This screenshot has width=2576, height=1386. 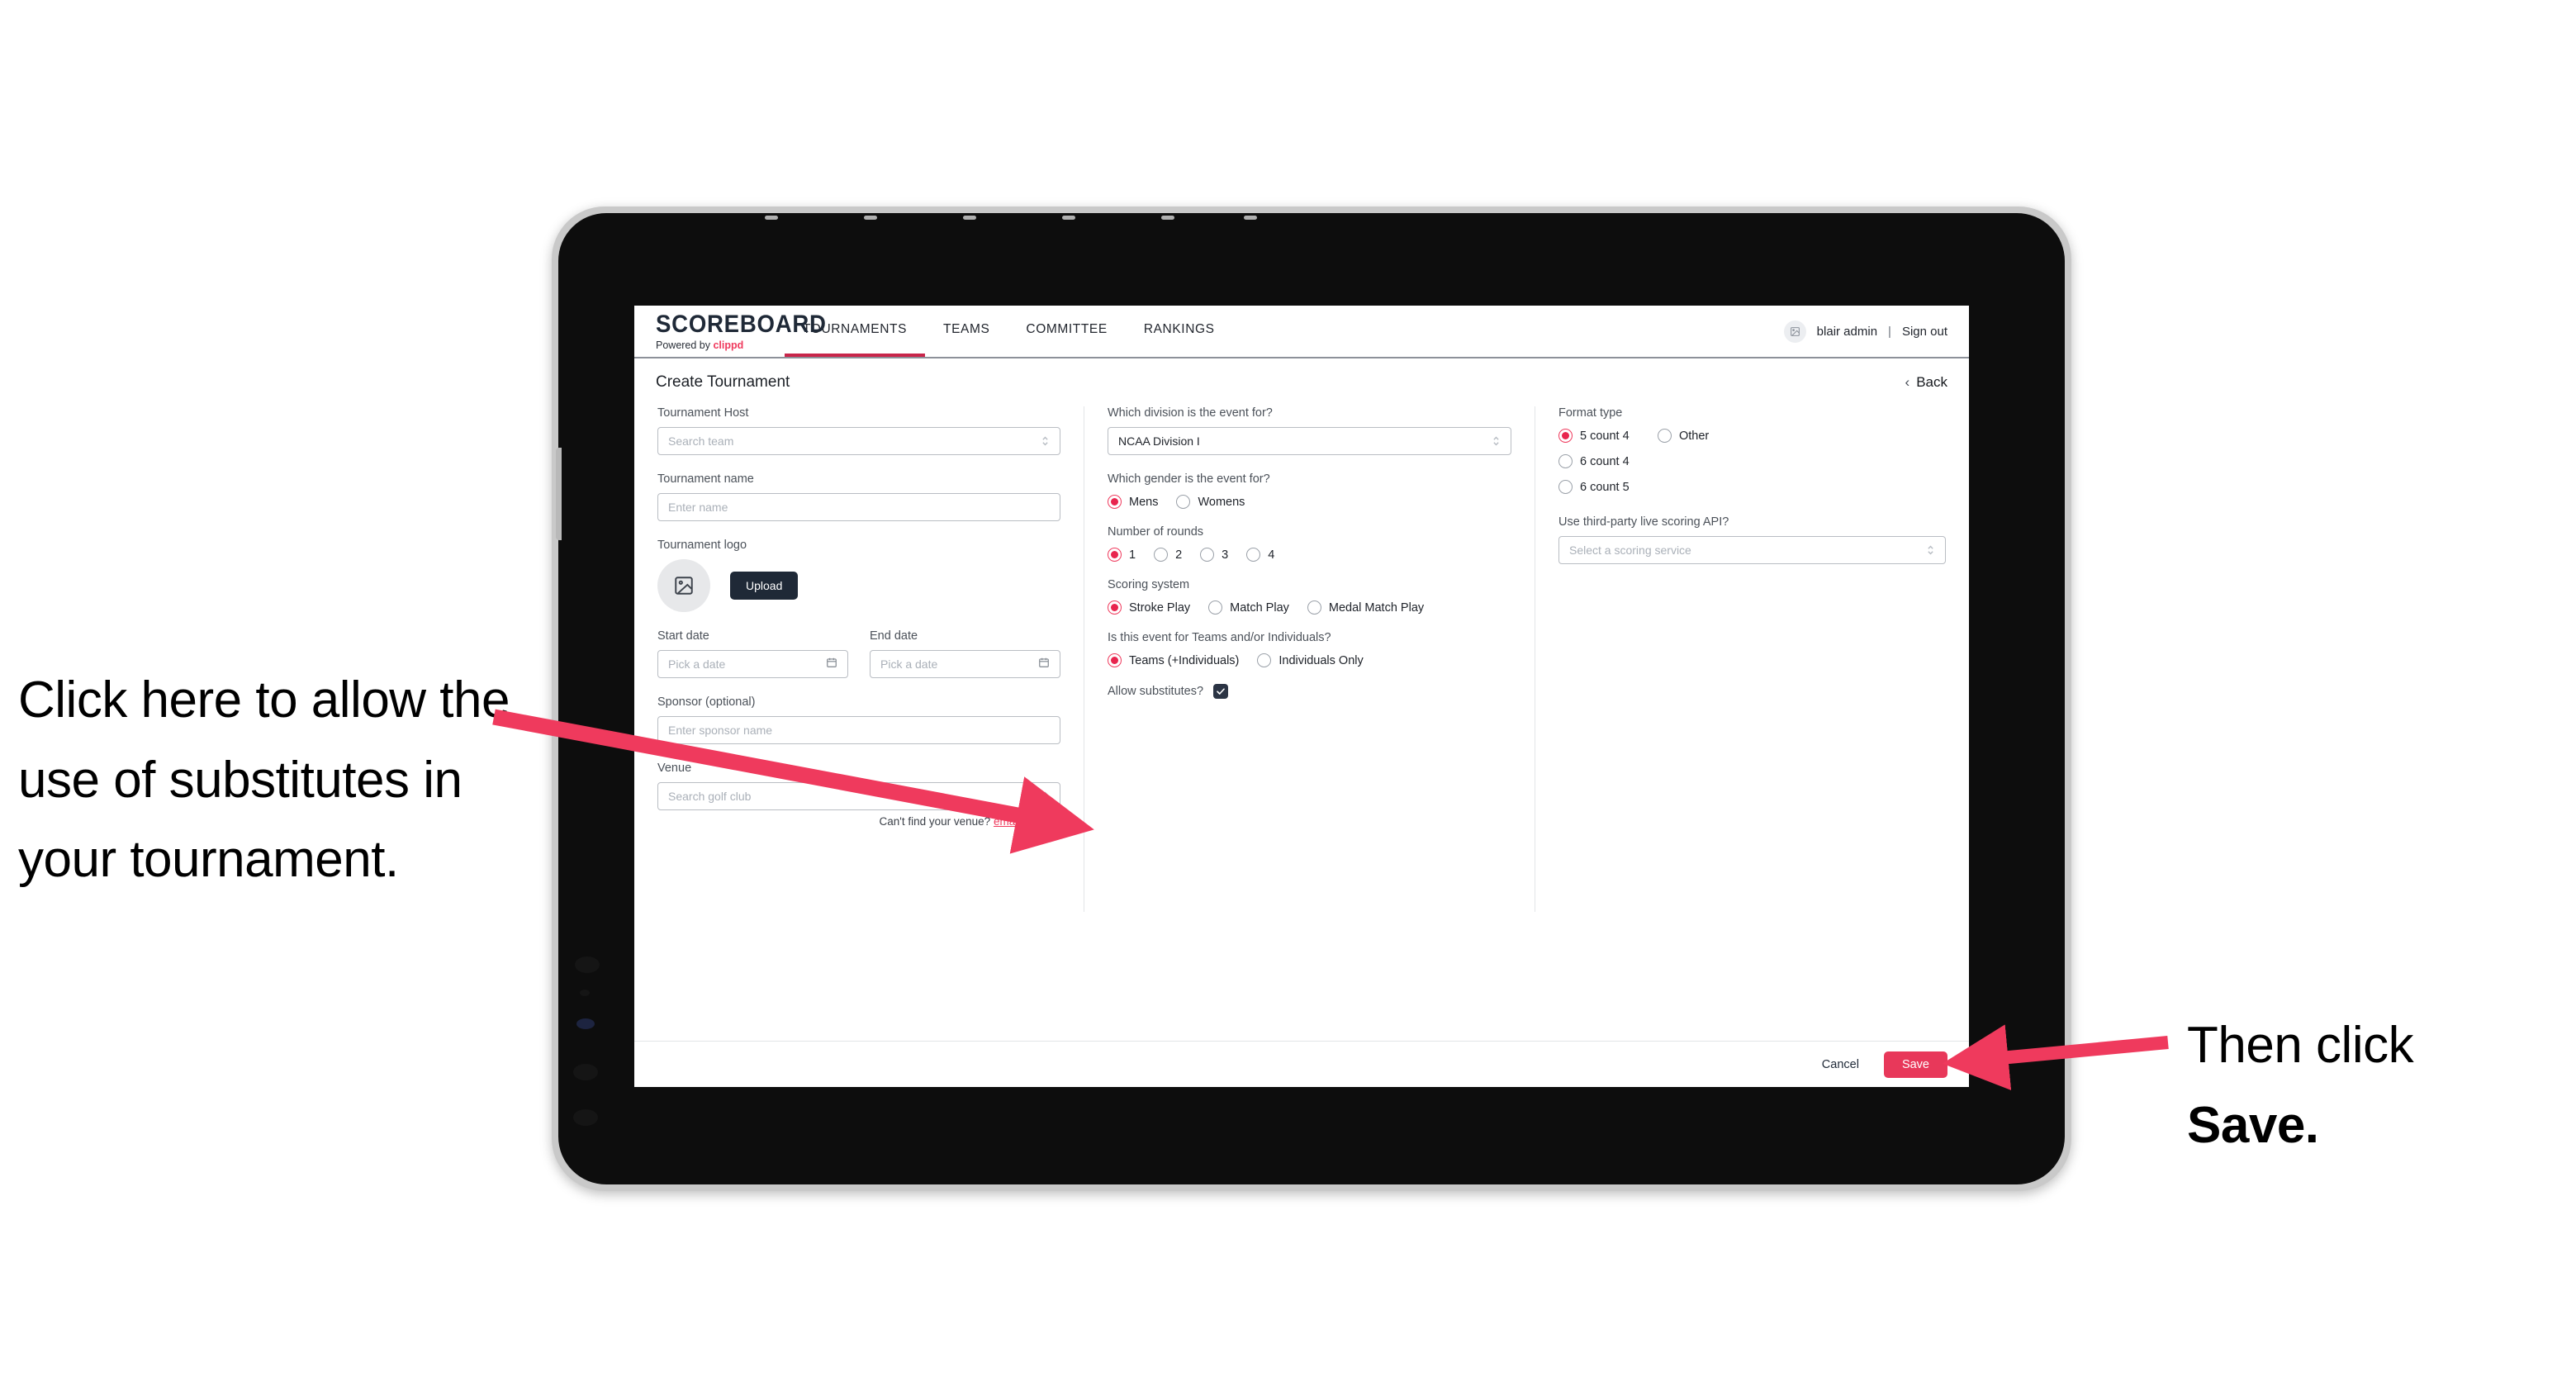 I want to click on save-button: Save, so click(x=1915, y=1064).